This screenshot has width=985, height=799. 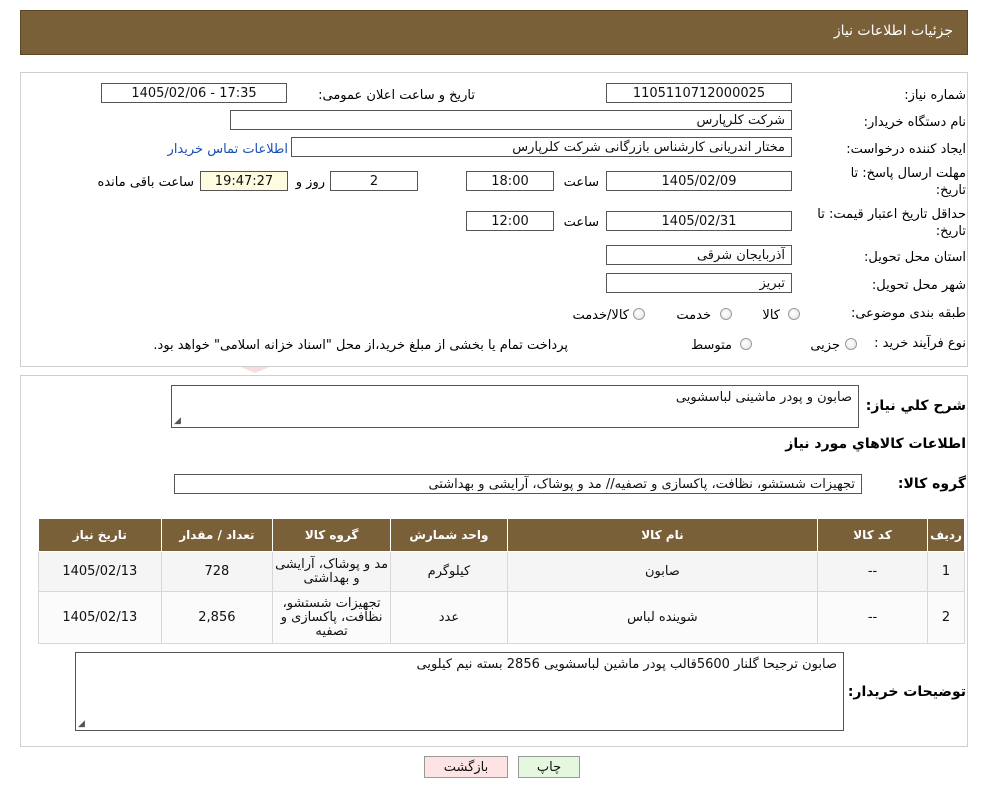 I want to click on cell-row-number: 1, so click(x=946, y=571).